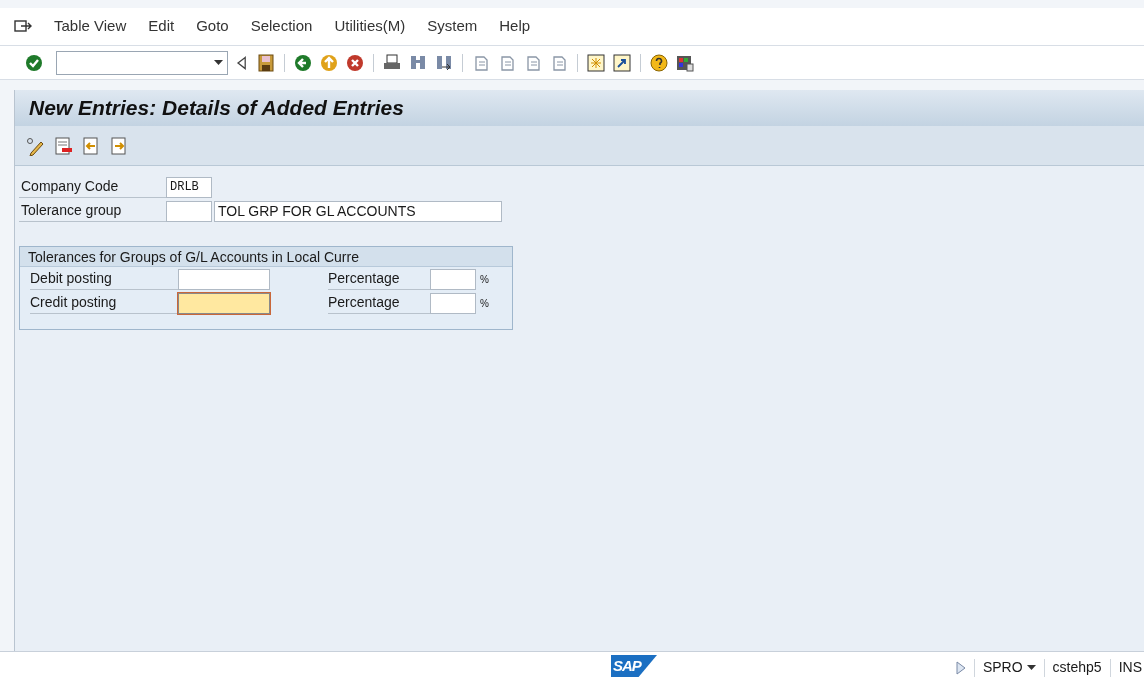 Image resolution: width=1144 pixels, height=683 pixels. What do you see at coordinates (35, 145) in the screenshot?
I see `glasses-pencil-icon` at bounding box center [35, 145].